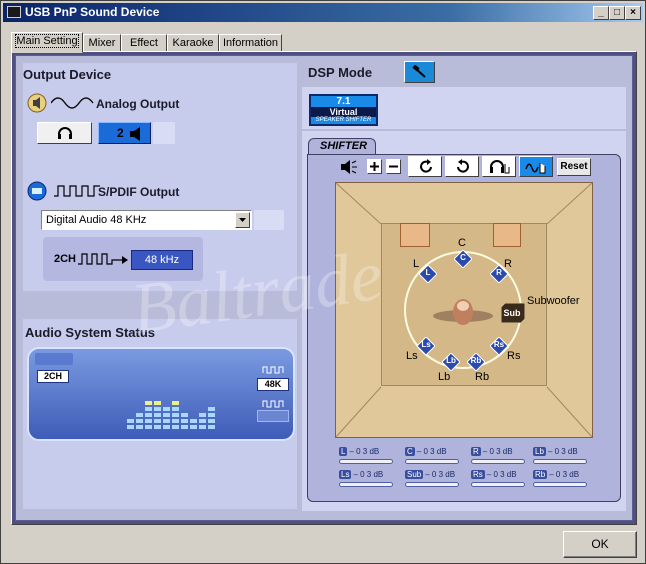 Image resolution: width=646 pixels, height=564 pixels. I want to click on audio-status-title: Audio System Status, so click(90, 332).